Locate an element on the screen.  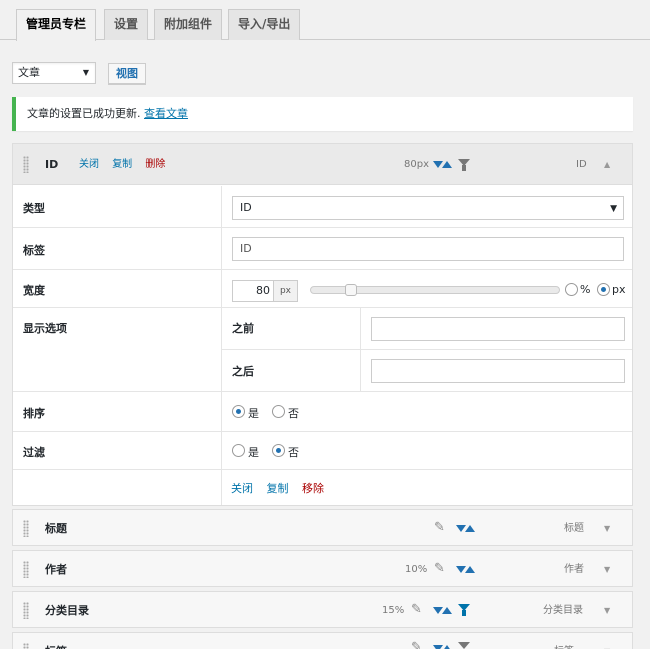
type-select: ID ▼ is located at coordinates (428, 208).